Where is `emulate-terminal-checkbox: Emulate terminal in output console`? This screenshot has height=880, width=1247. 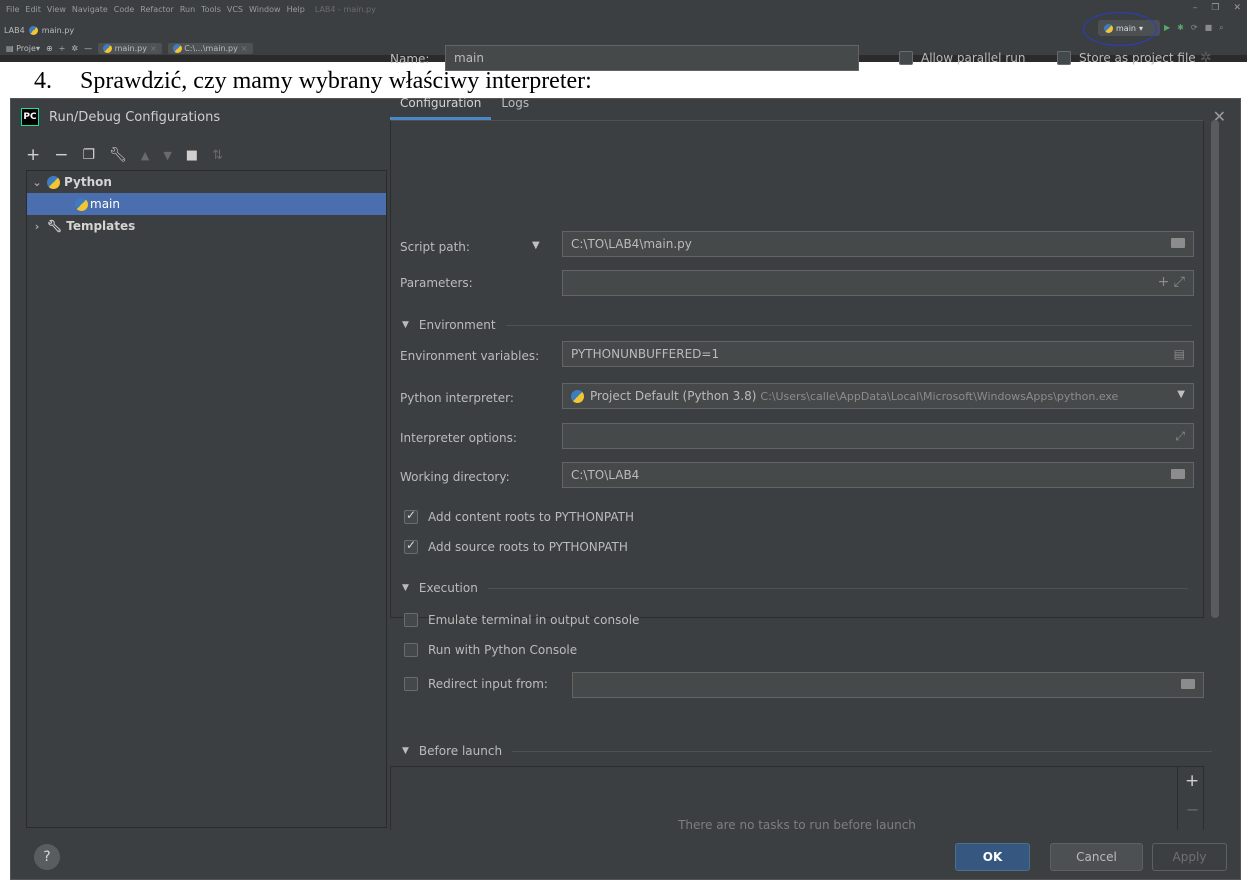 emulate-terminal-checkbox: Emulate terminal in output console is located at coordinates (521, 620).